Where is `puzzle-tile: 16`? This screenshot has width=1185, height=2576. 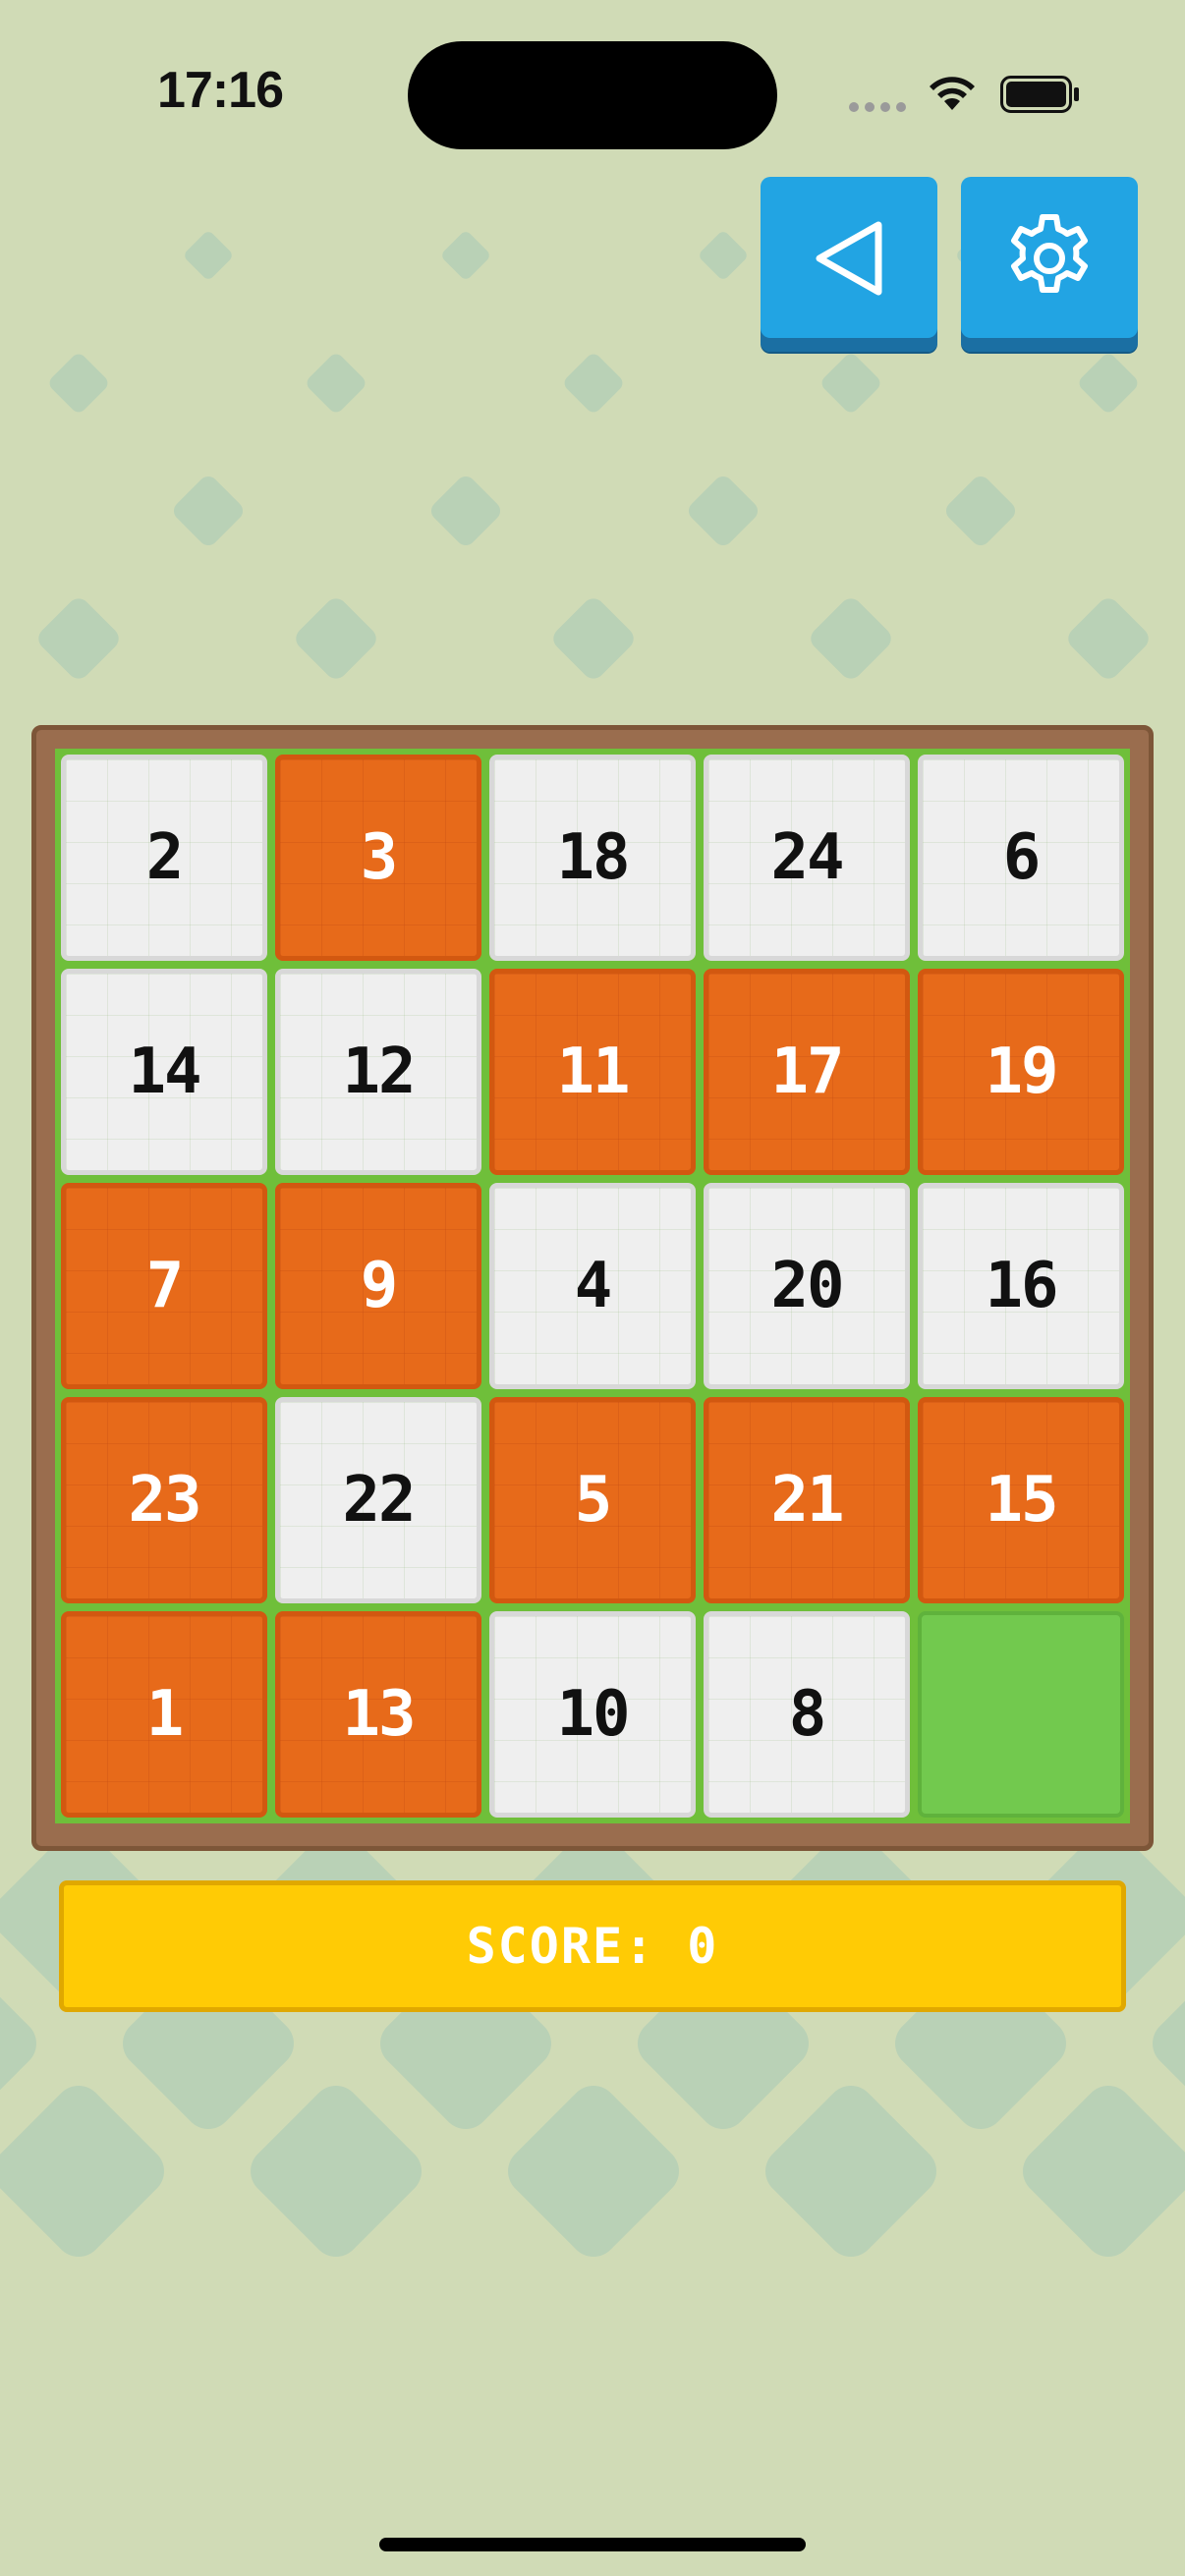 puzzle-tile: 16 is located at coordinates (1021, 1286).